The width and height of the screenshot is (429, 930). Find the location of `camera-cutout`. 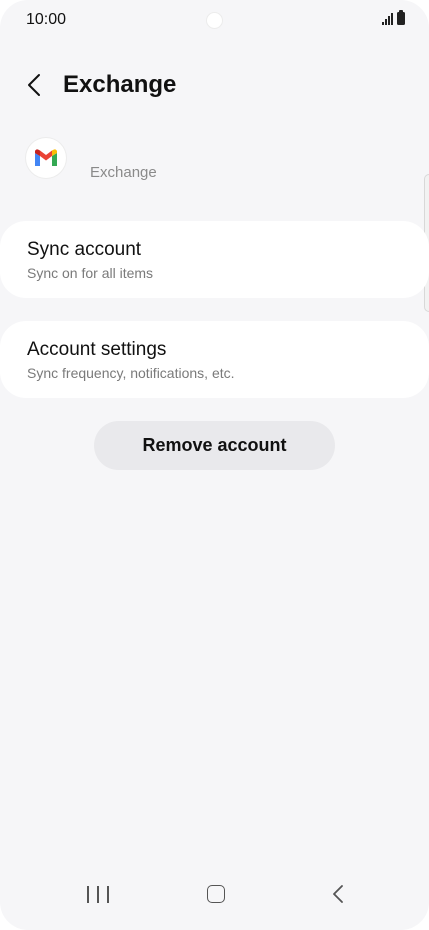

camera-cutout is located at coordinates (214, 20).